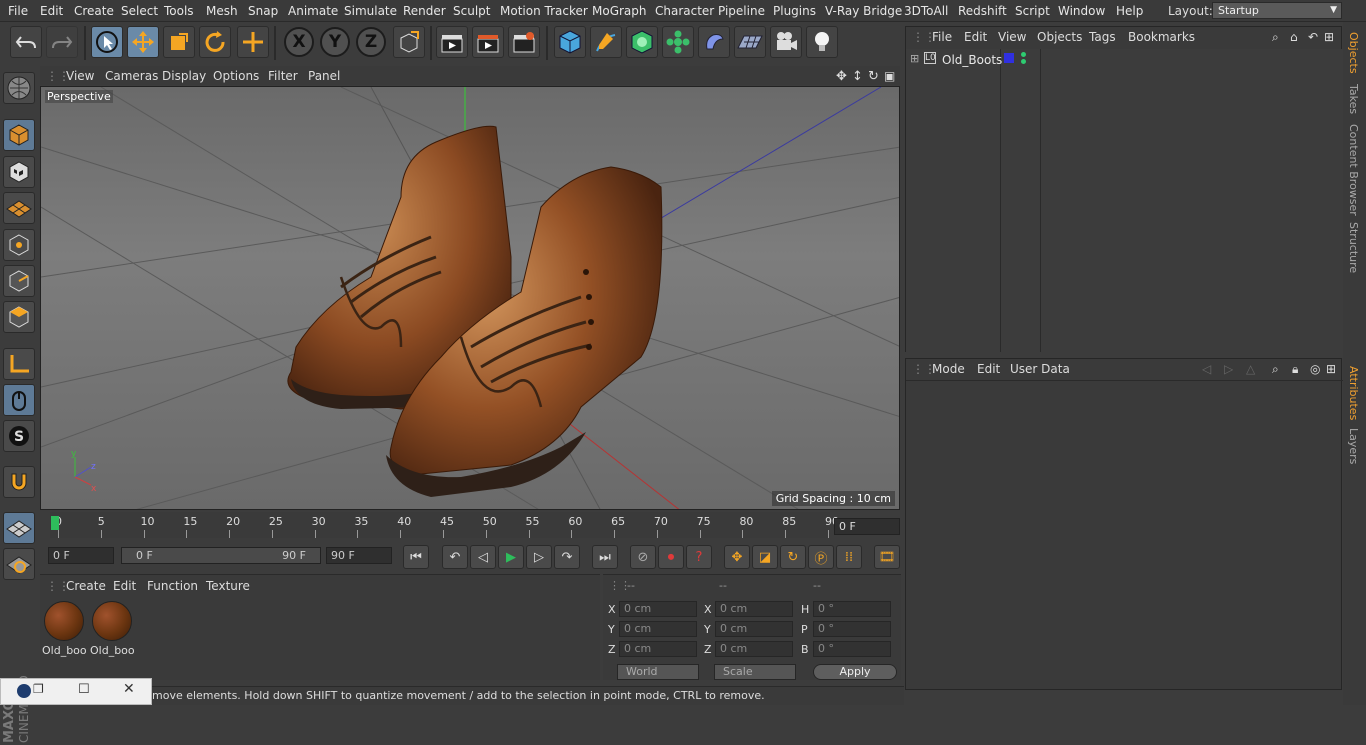 The height and width of the screenshot is (745, 1366). Describe the element at coordinates (948, 369) in the screenshot. I see `attribute-menu-mode: Mode` at that location.